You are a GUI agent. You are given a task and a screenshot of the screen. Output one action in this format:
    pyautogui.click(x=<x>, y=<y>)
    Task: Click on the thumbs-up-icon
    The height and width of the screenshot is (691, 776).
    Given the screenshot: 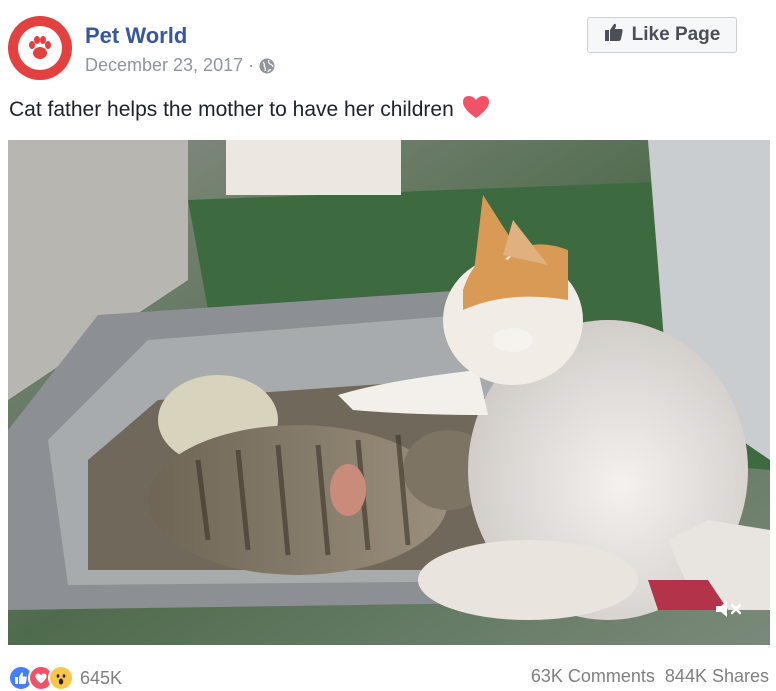 What is the action you would take?
    pyautogui.click(x=614, y=35)
    